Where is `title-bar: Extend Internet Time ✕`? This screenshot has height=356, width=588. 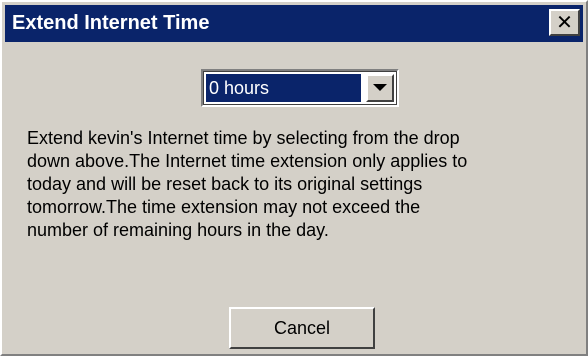 title-bar: Extend Internet Time ✕ is located at coordinates (294, 23).